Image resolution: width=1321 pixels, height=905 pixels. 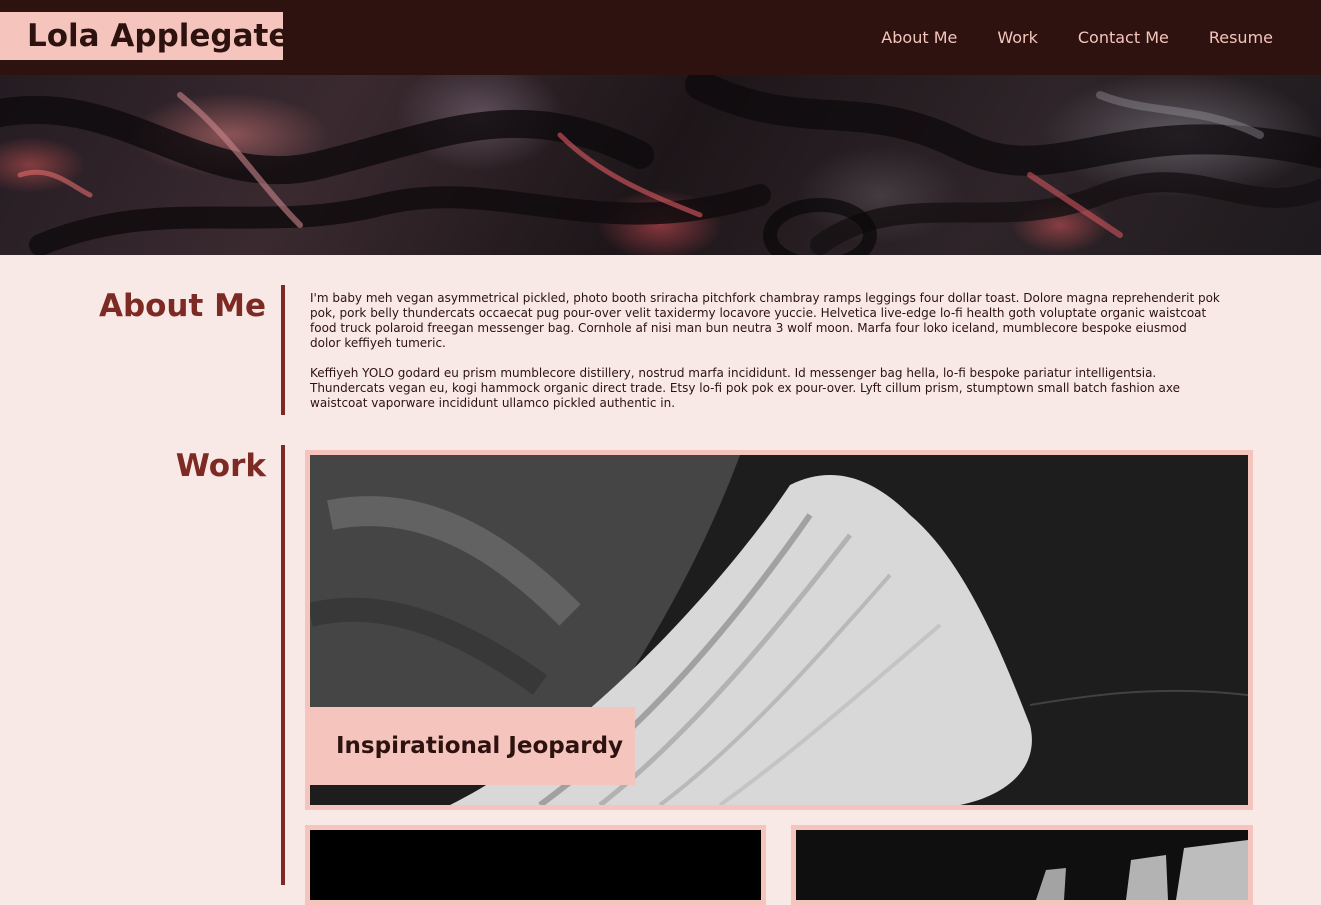 What do you see at coordinates (220, 466) in the screenshot?
I see `work-title: Work` at bounding box center [220, 466].